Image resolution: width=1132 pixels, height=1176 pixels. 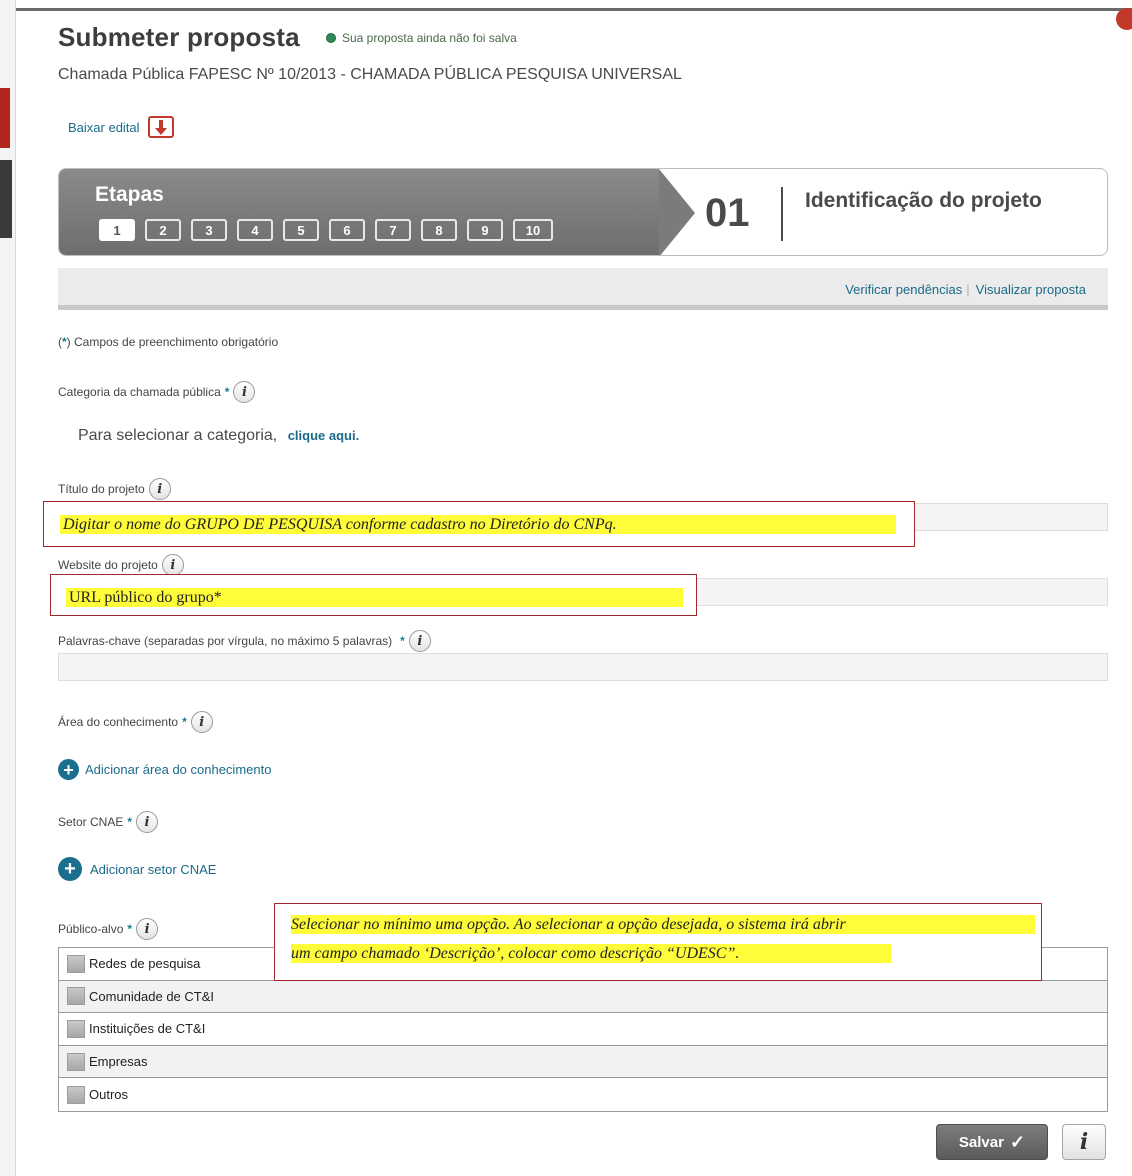 What do you see at coordinates (179, 37) in the screenshot?
I see `page-title: Submeter proposta` at bounding box center [179, 37].